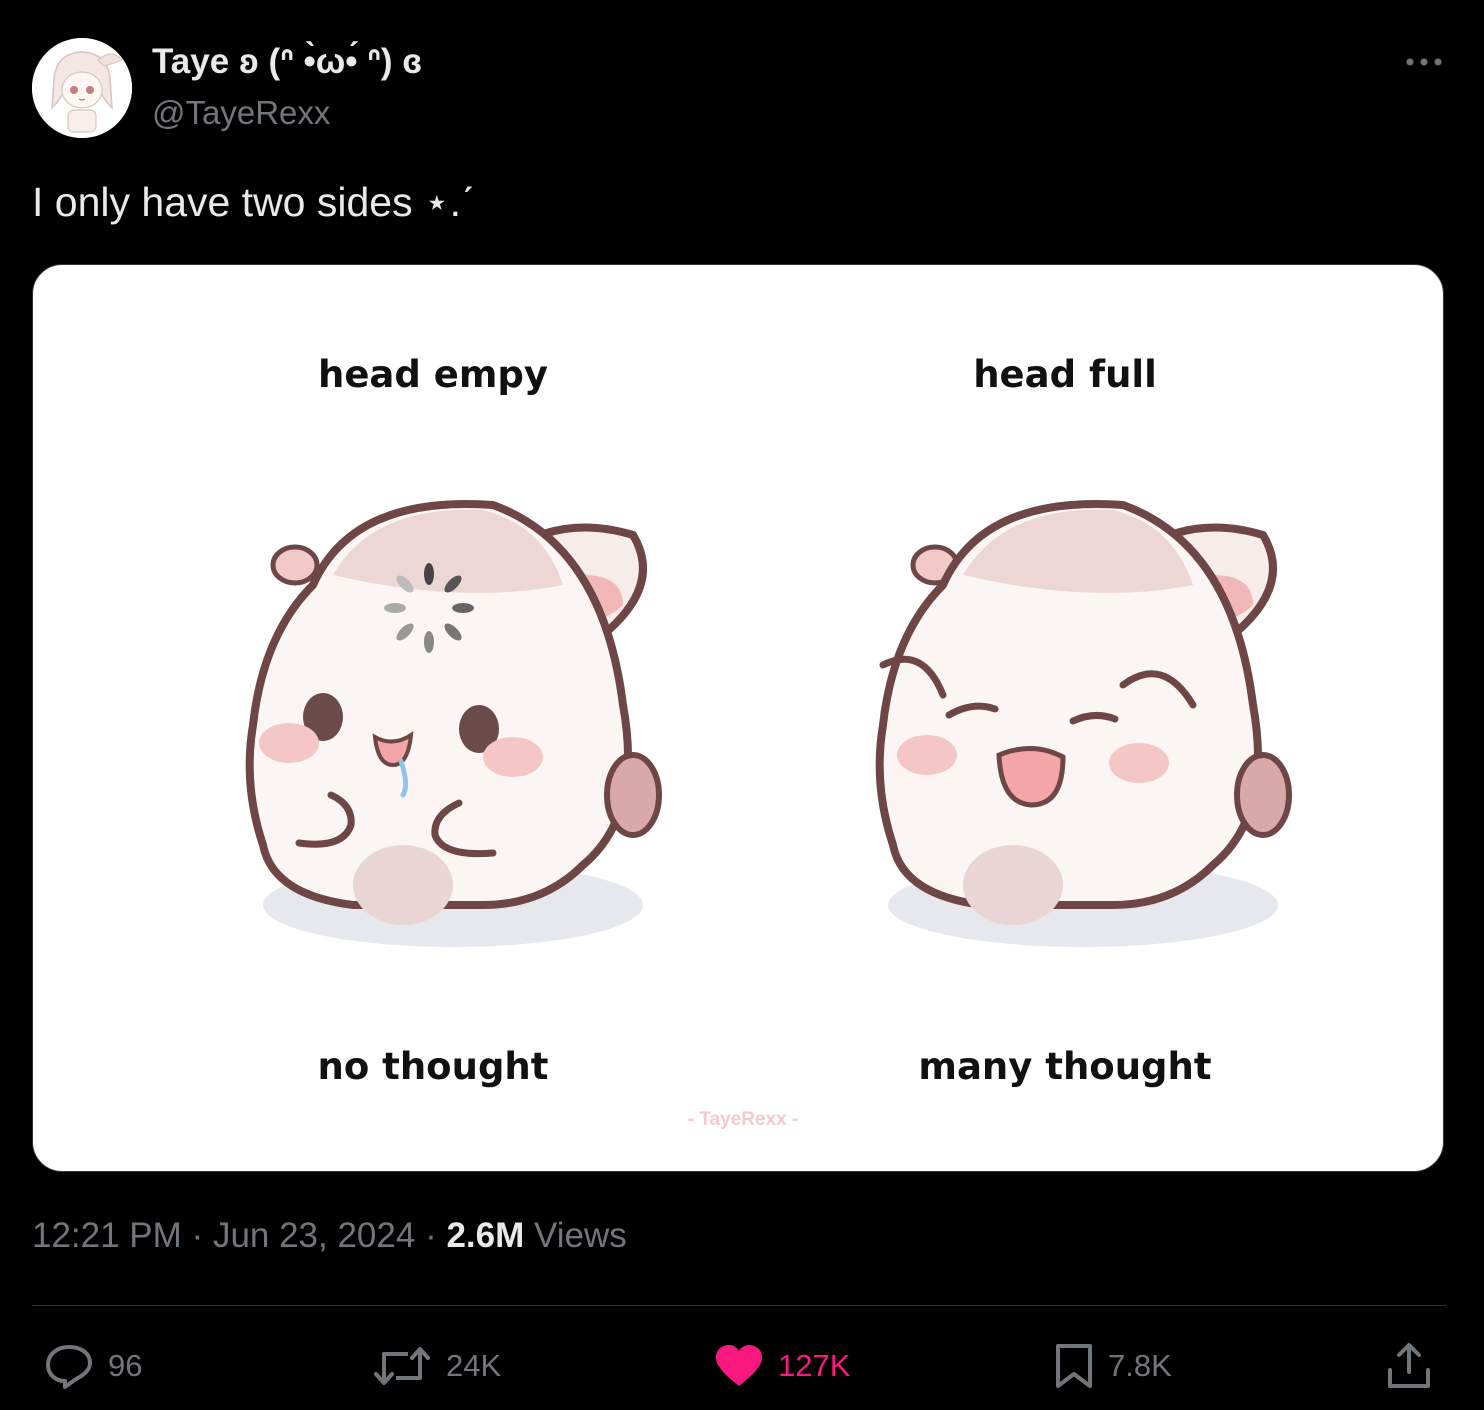 The height and width of the screenshot is (1410, 1484). I want to click on author-display-name: Taye ʚ (ᐢ •̀ω•́ ᐢ) ɞ, so click(287, 62).